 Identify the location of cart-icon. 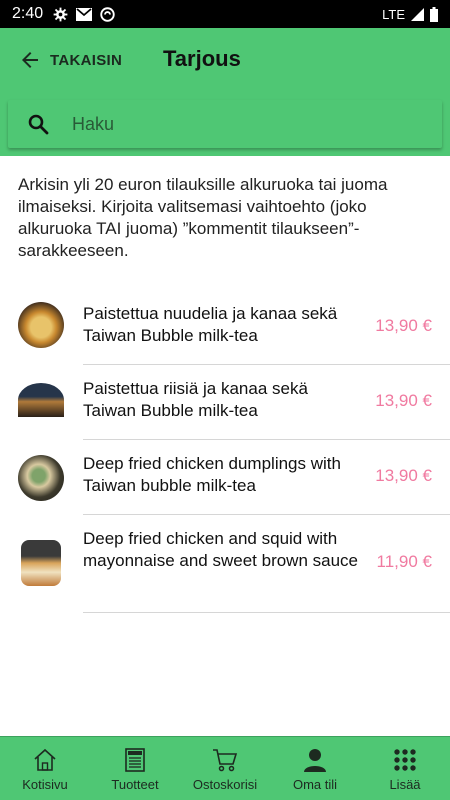
(225, 760).